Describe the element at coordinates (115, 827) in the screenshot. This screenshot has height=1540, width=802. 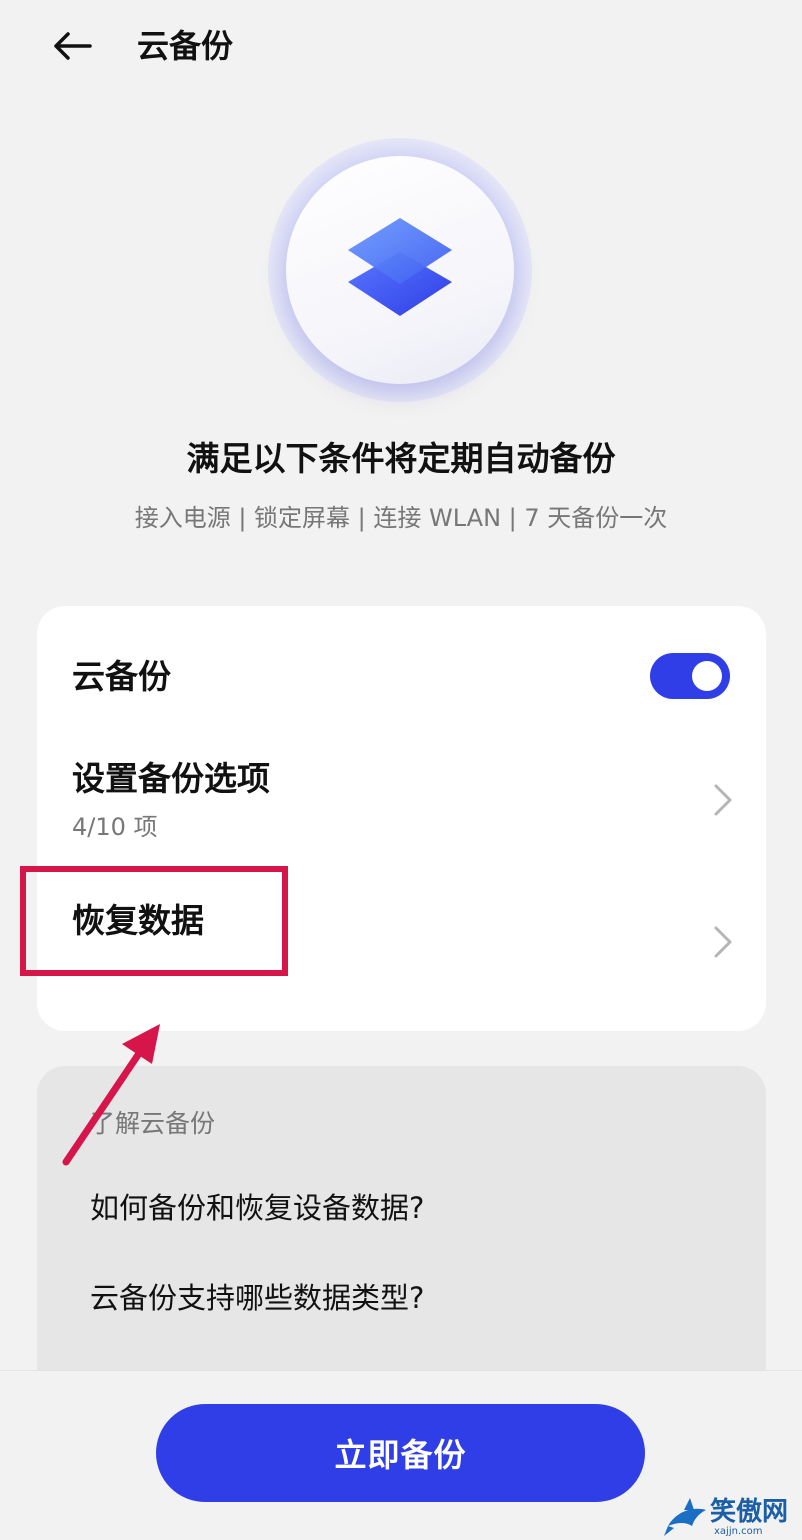
I see `backup-options-summary: 4/10 项` at that location.